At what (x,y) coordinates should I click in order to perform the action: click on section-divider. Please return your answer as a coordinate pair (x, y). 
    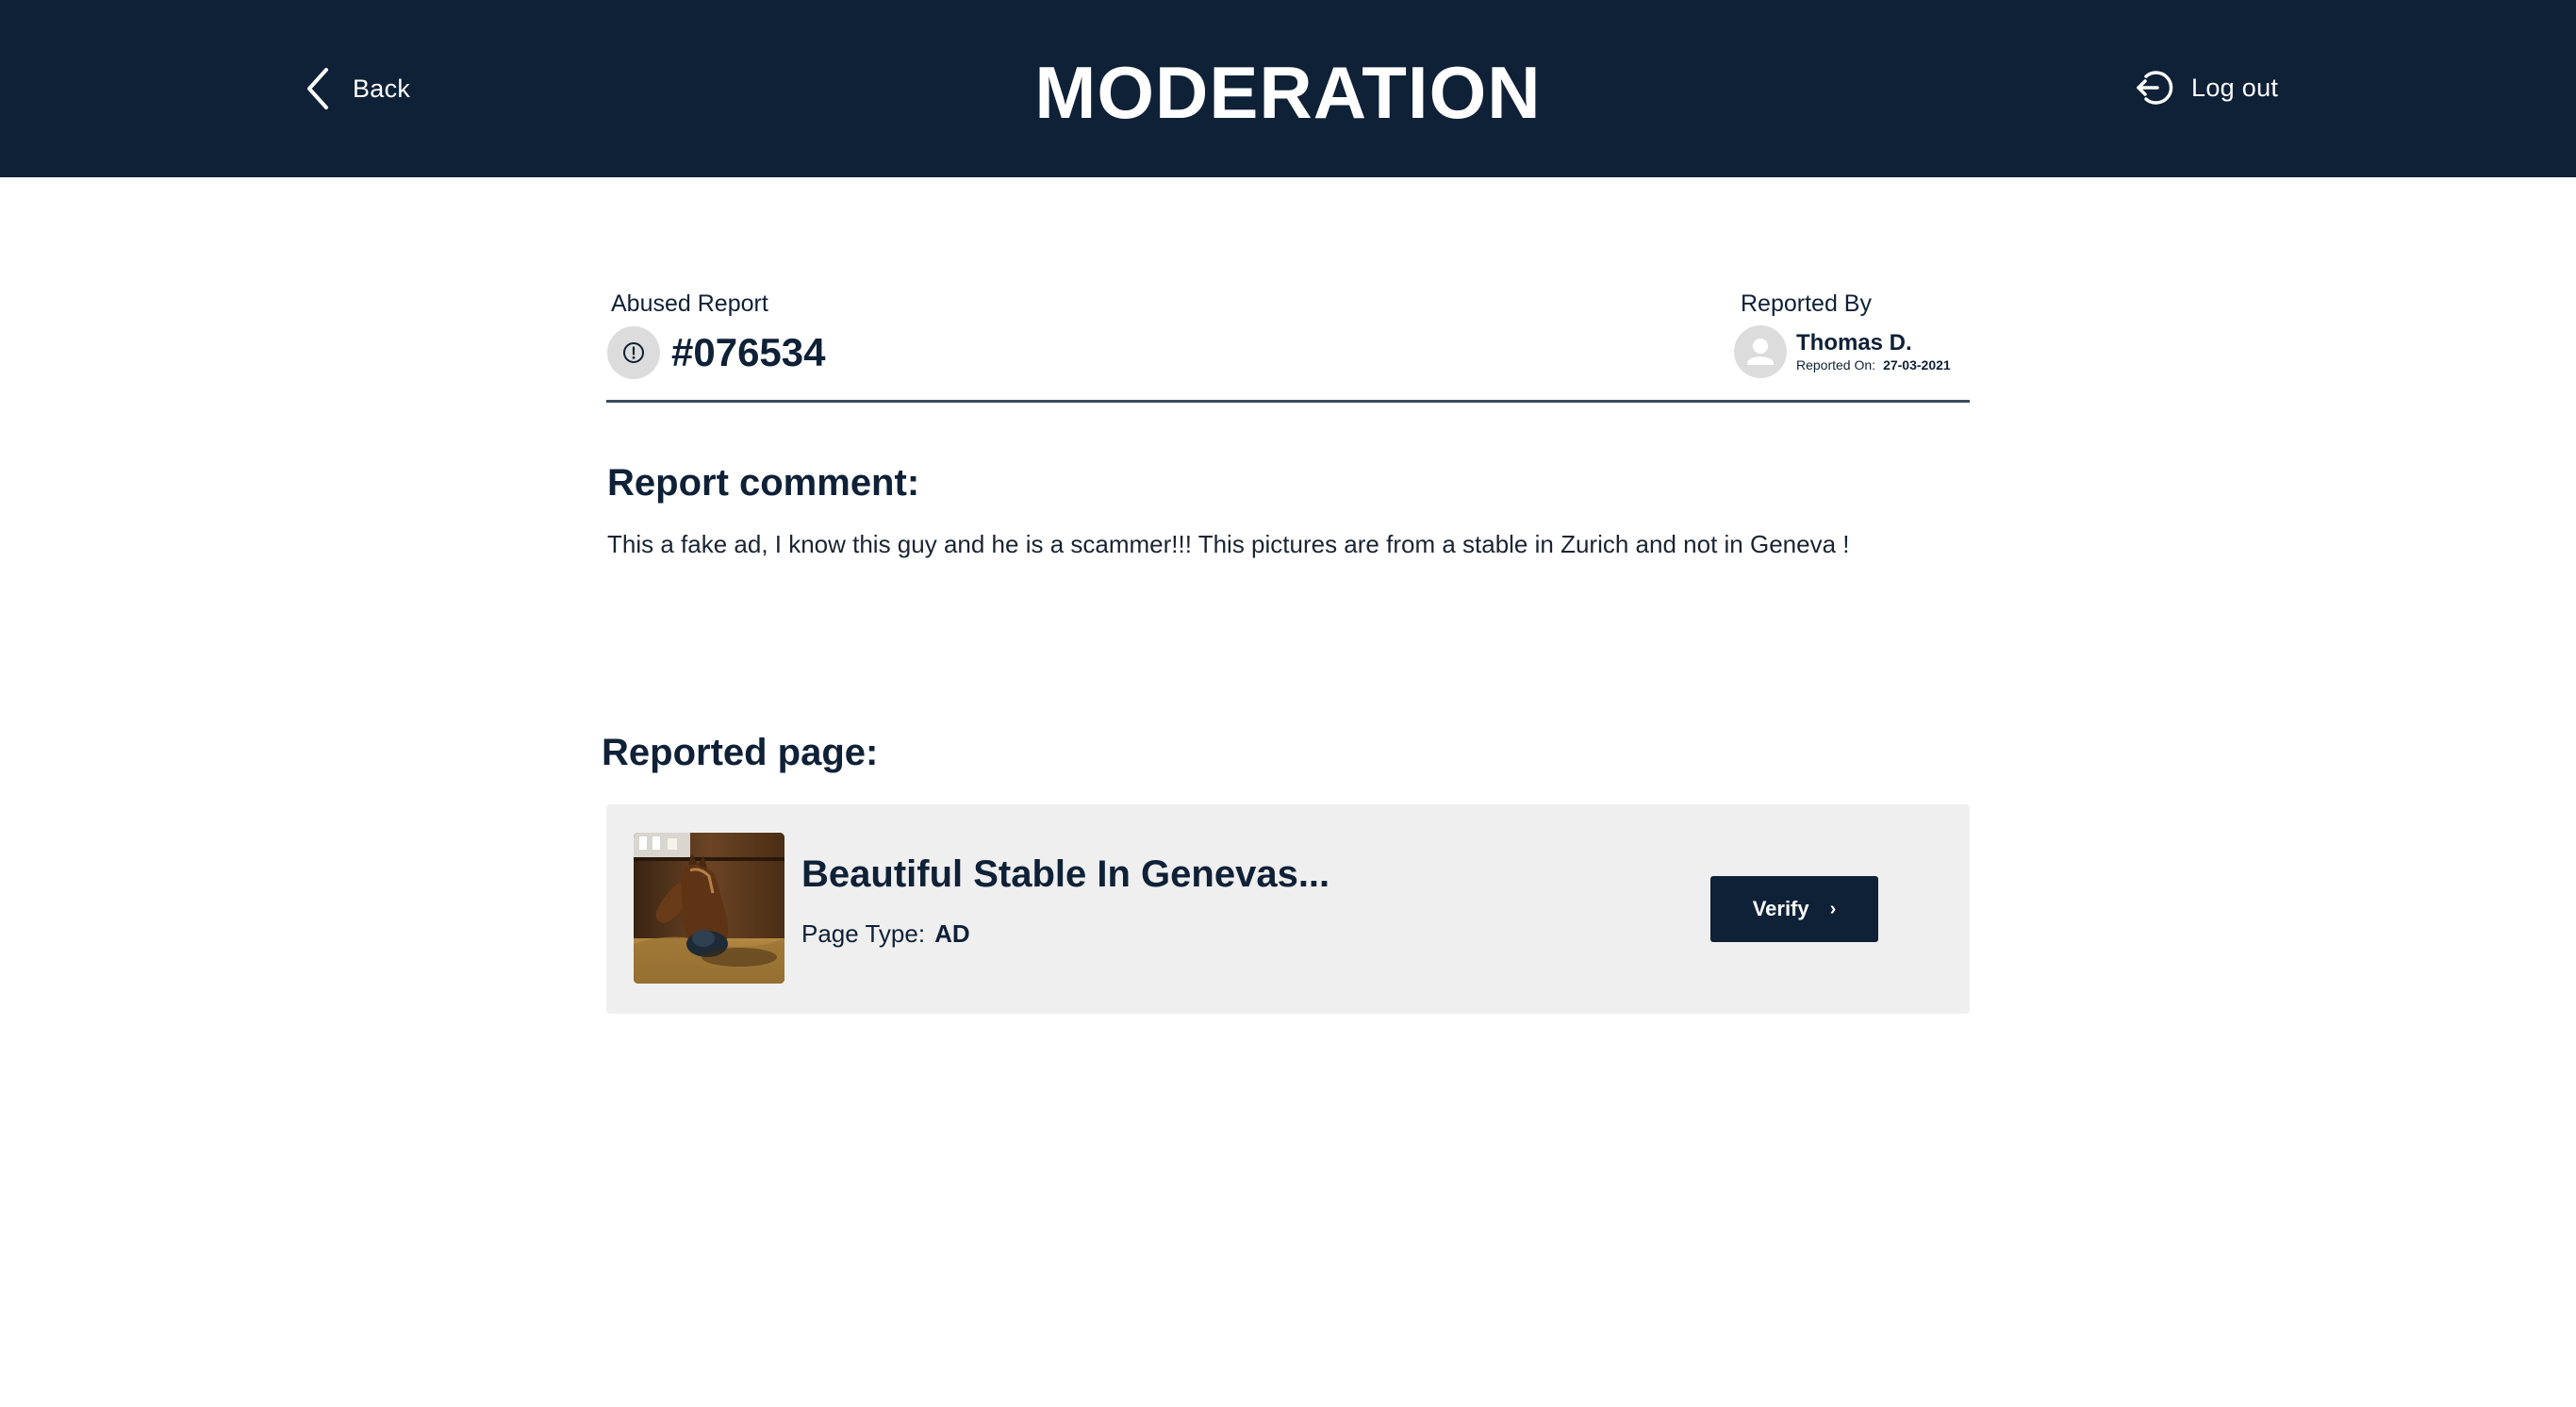
    Looking at the image, I should click on (1288, 401).